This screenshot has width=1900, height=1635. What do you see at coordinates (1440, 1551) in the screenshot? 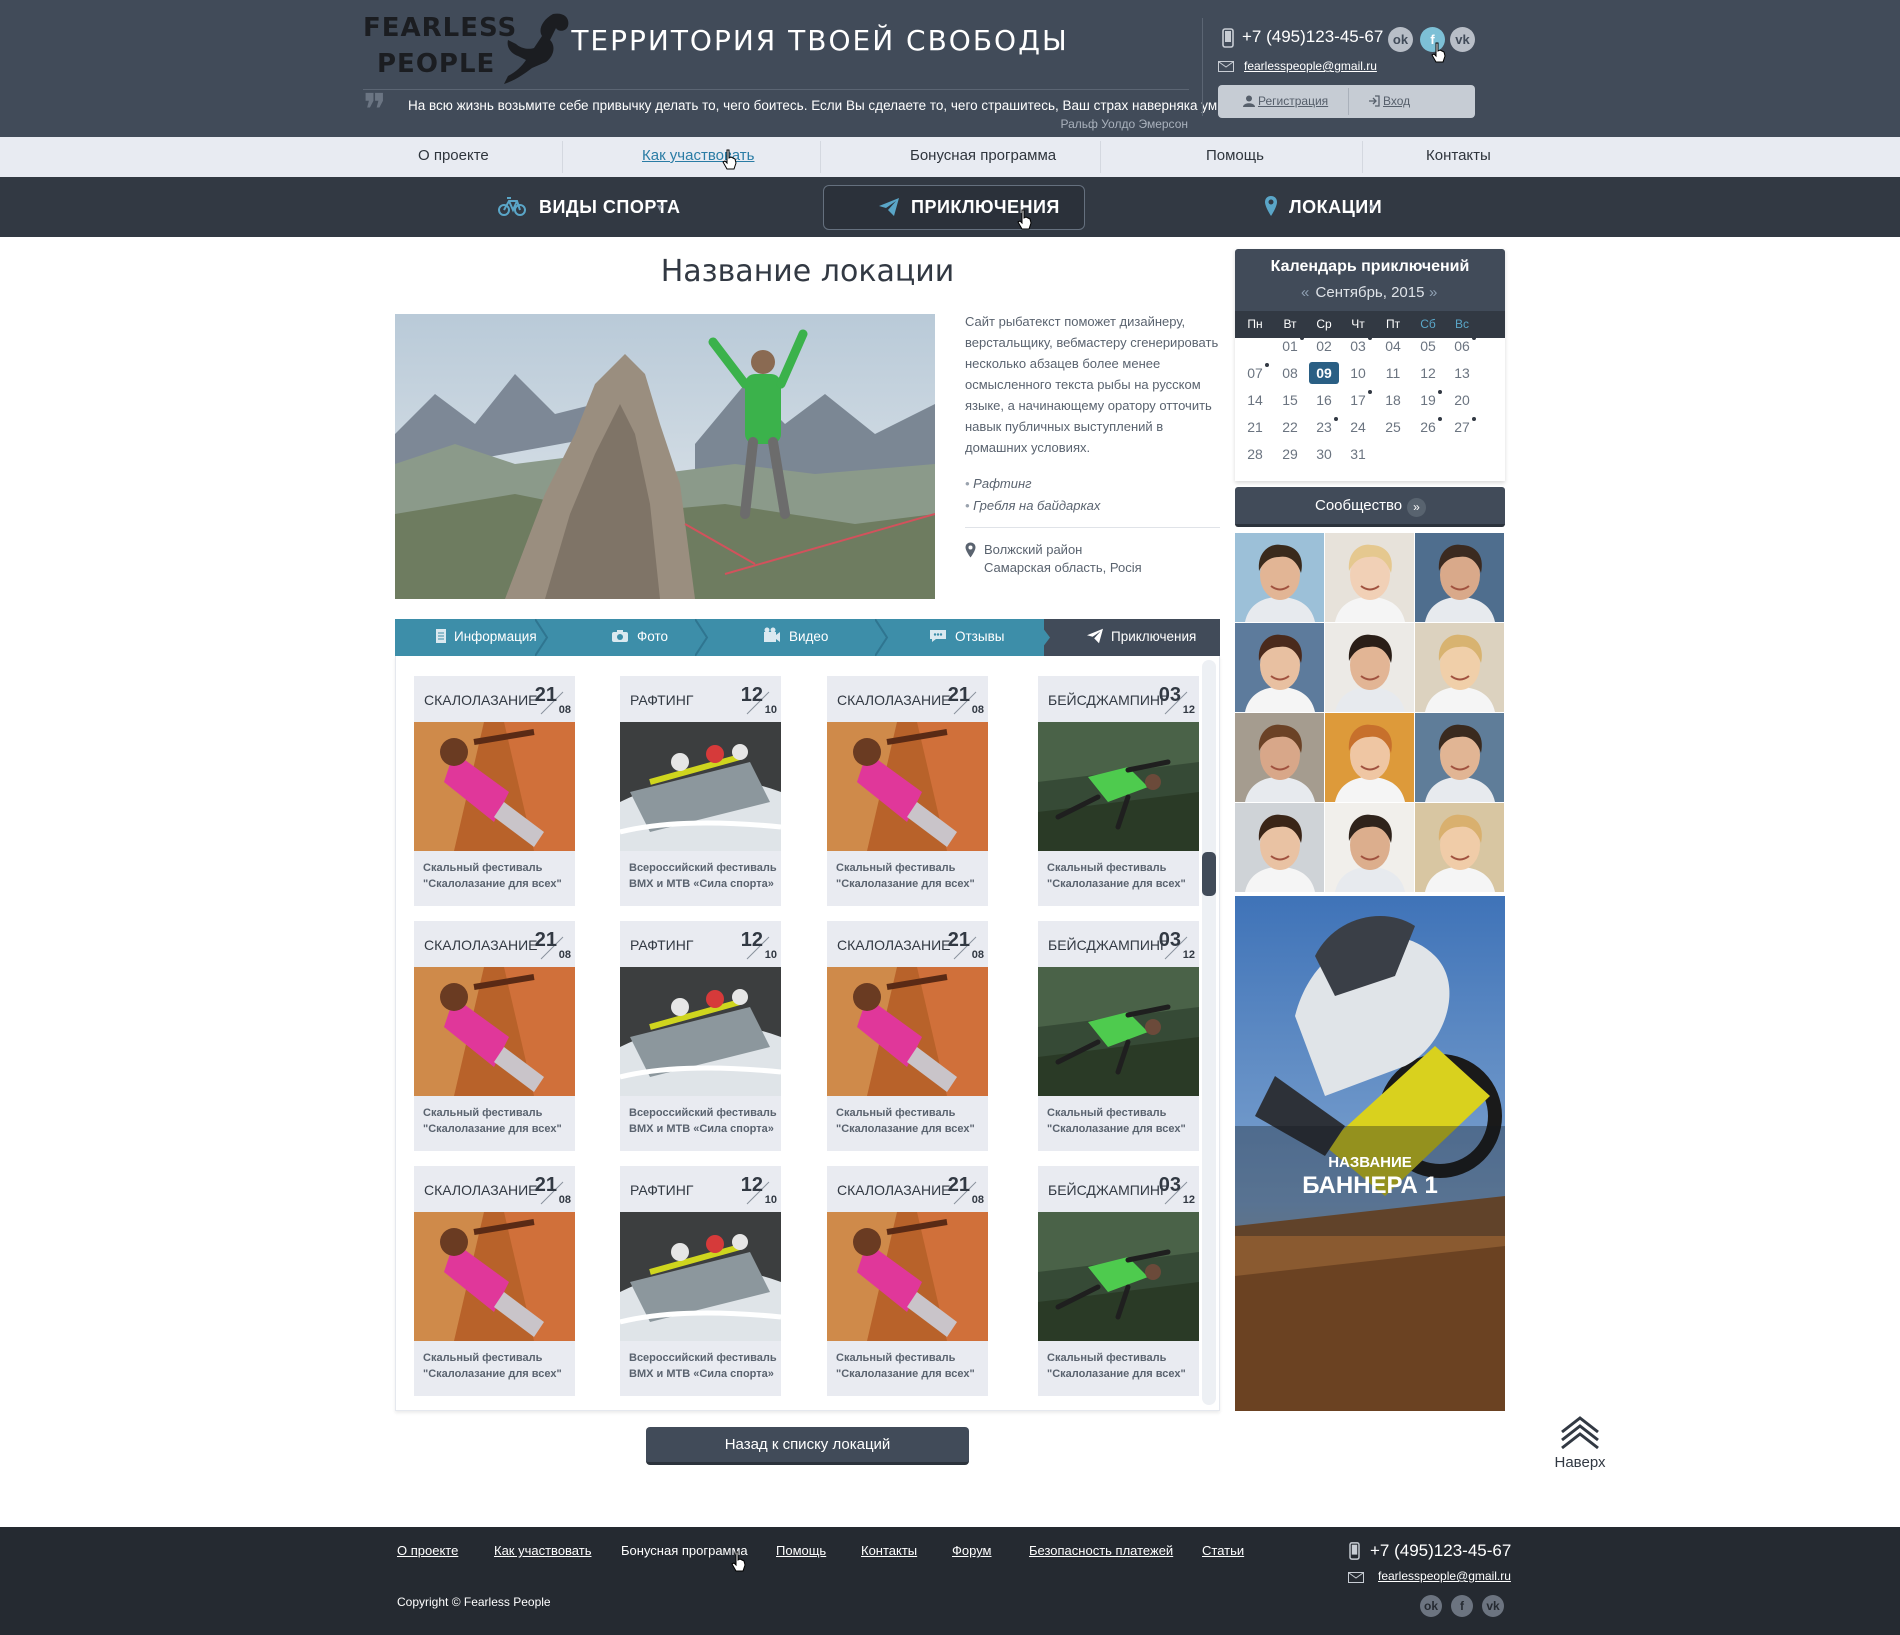
I see `footer-phone: +7 (495)123-45-67` at bounding box center [1440, 1551].